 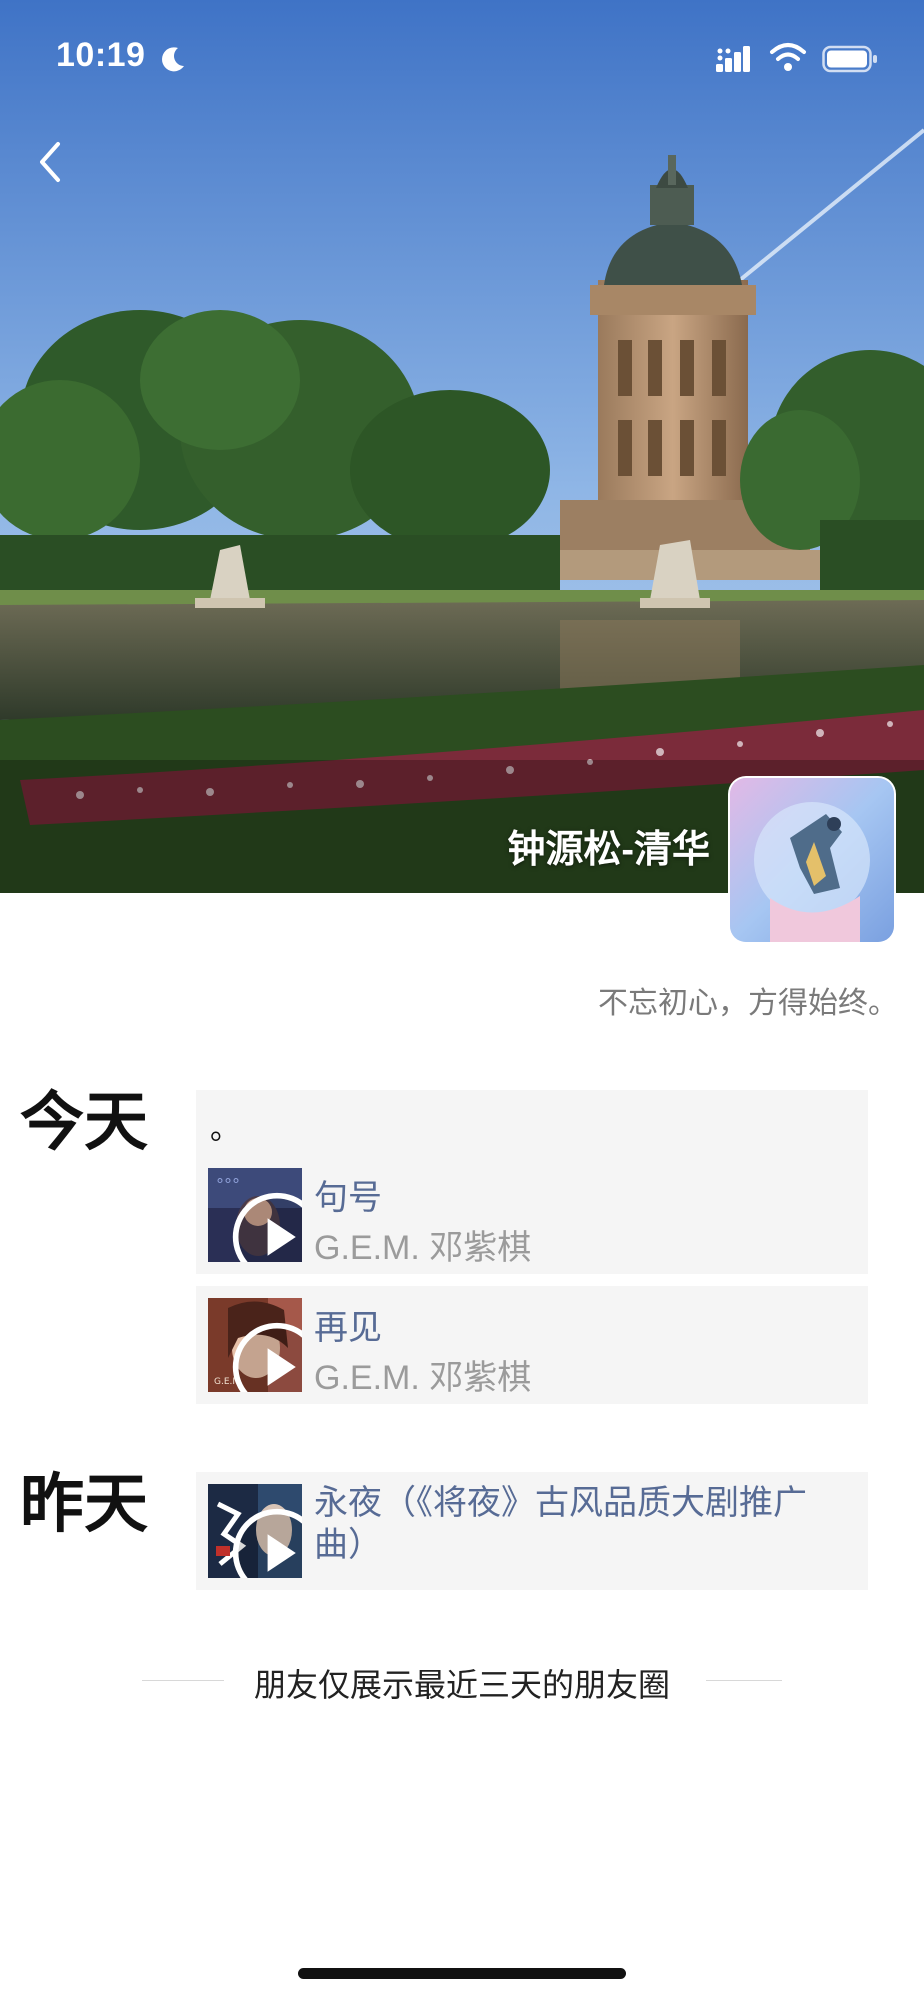 What do you see at coordinates (101, 55) in the screenshot?
I see `status-time: 10:19` at bounding box center [101, 55].